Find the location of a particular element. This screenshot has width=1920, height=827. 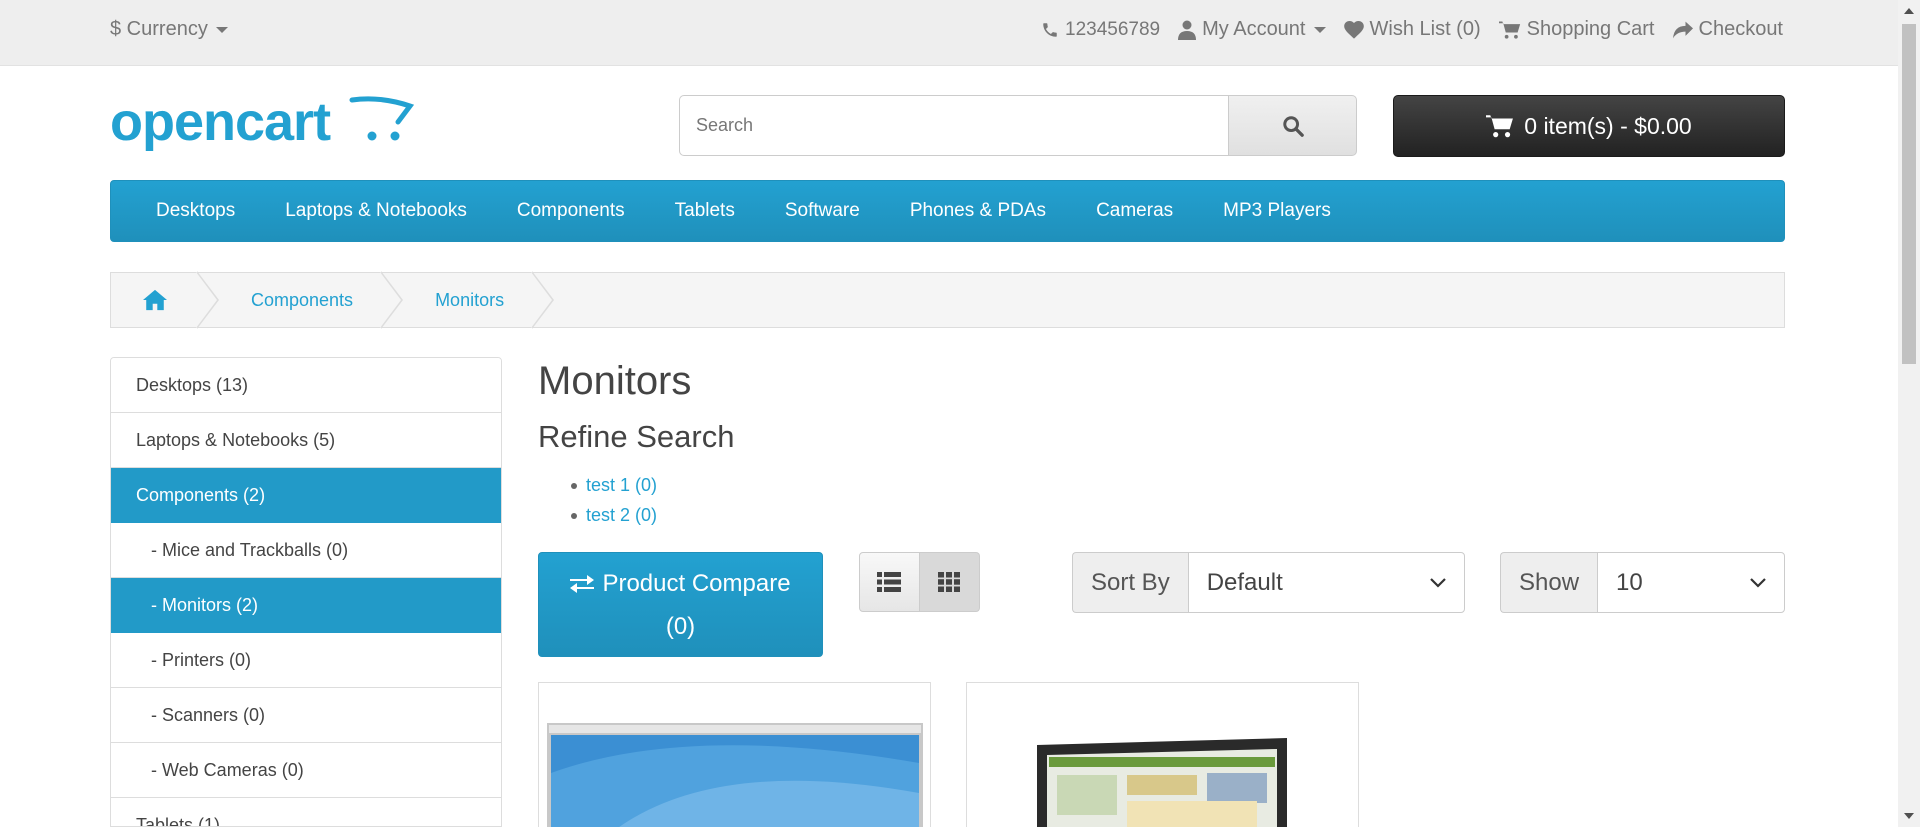

home-icon is located at coordinates (155, 300).